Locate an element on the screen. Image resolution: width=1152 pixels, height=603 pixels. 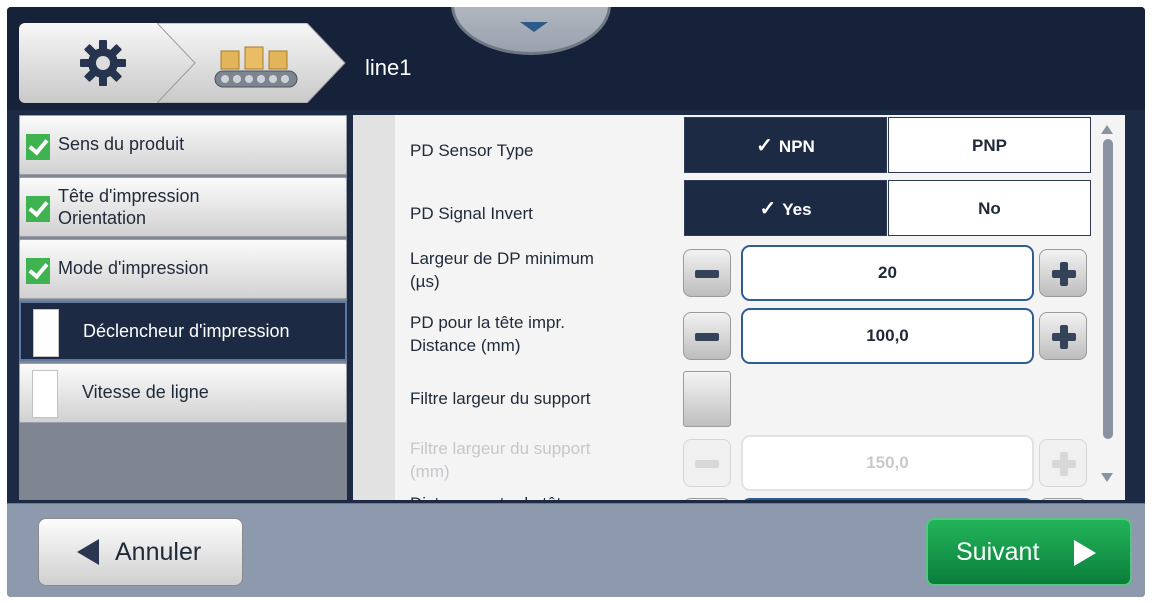
min-width-label: Largeur de DP minimum (µs) is located at coordinates (502, 270).